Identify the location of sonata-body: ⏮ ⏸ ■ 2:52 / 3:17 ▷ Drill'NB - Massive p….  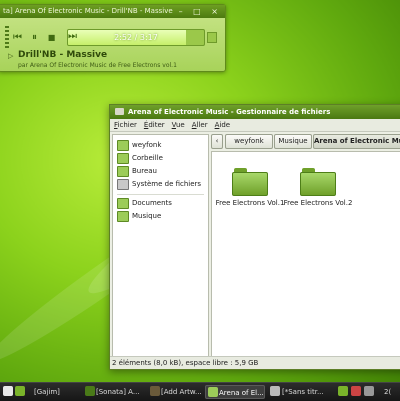
(112, 44).